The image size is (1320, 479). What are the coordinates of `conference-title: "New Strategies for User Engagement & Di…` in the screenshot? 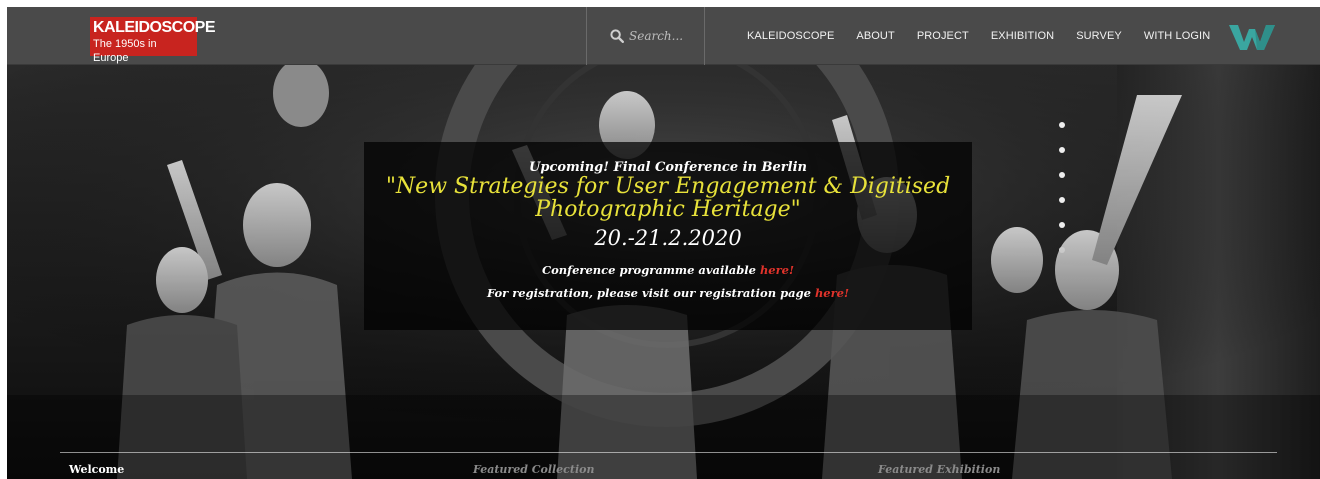 It's located at (668, 198).